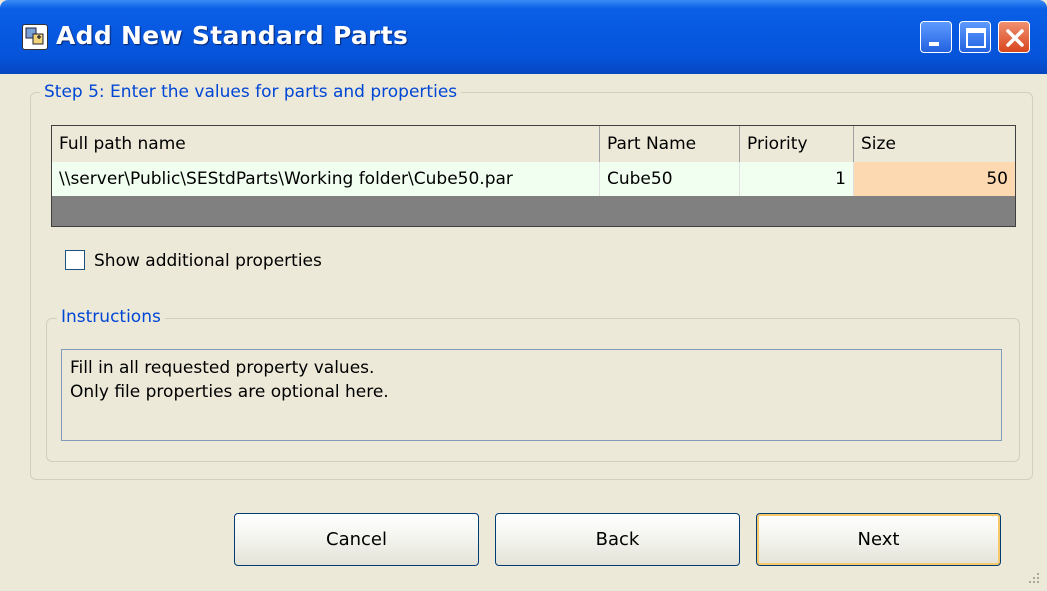 This screenshot has height=591, width=1047. I want to click on close-button, so click(1014, 37).